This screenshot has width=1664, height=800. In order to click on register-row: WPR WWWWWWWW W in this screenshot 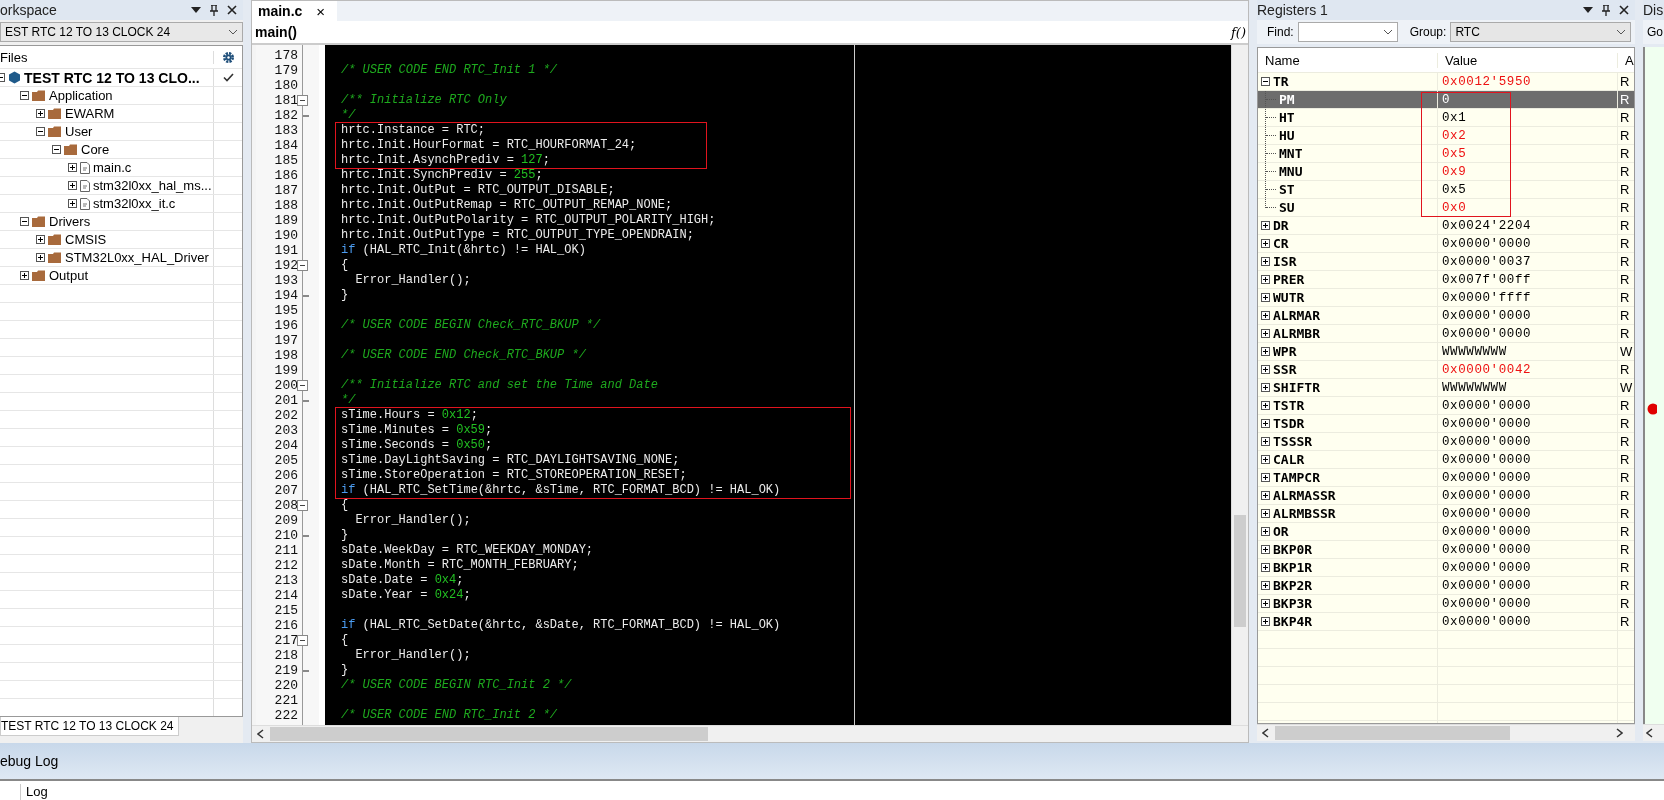, I will do `click(1446, 352)`.